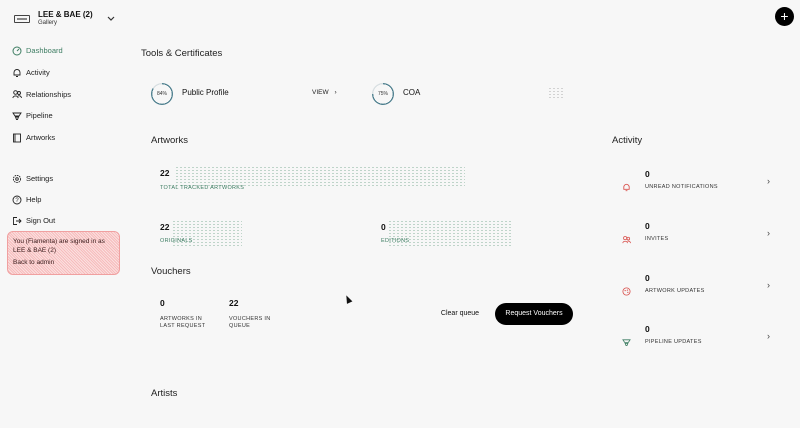  I want to click on nav-label: Dashboard, so click(44, 51).